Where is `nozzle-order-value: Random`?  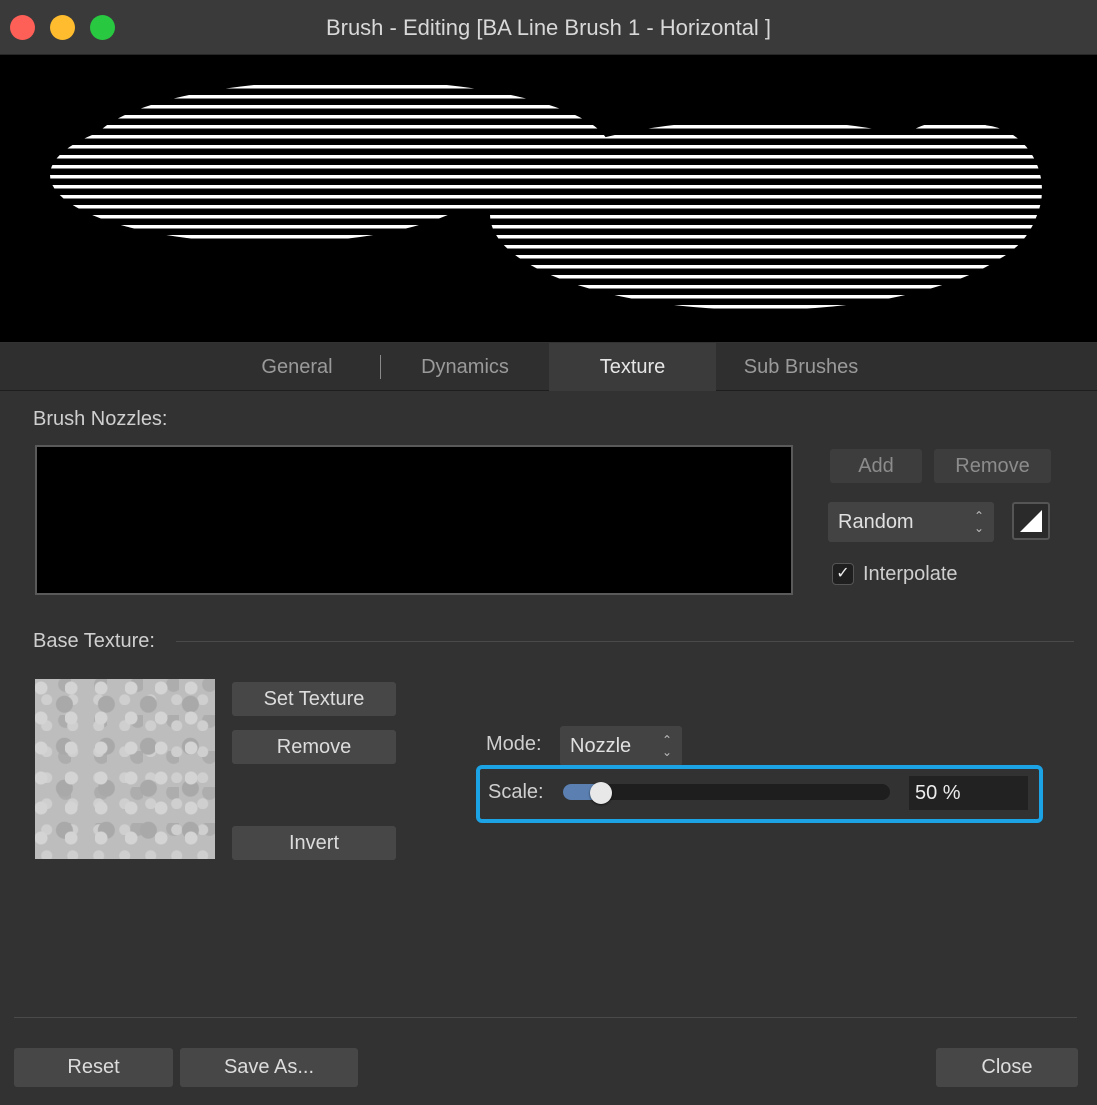 nozzle-order-value: Random is located at coordinates (876, 522).